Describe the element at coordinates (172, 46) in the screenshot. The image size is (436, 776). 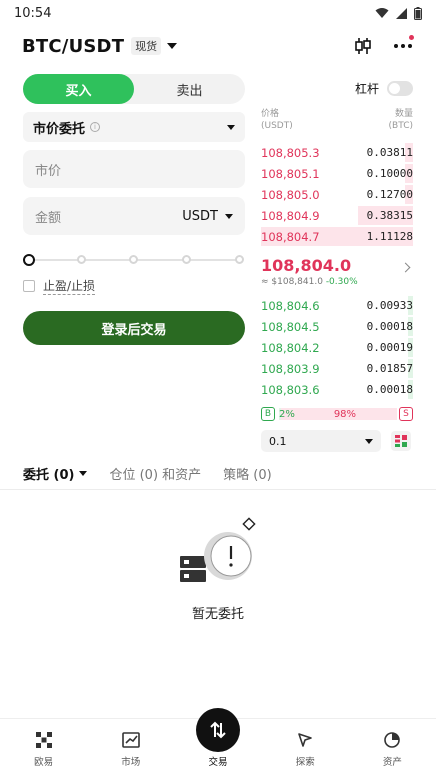
I see `pair-dropdown-icon` at that location.